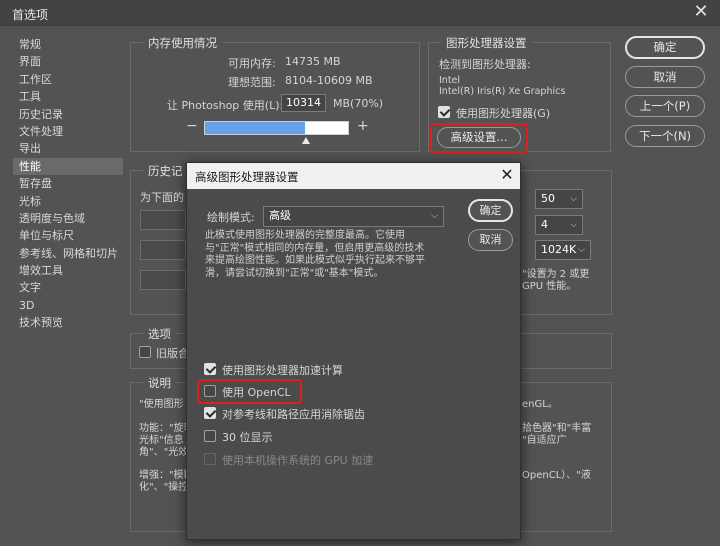 The width and height of the screenshot is (720, 546). What do you see at coordinates (450, 80) in the screenshot?
I see `gpu-vendor: Intel` at bounding box center [450, 80].